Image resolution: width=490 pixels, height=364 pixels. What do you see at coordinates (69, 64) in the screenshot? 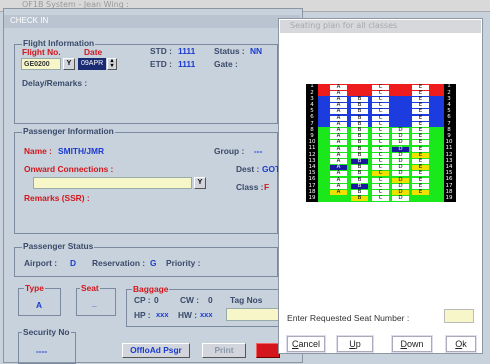
I see `flight-no-dropdown: Y` at bounding box center [69, 64].